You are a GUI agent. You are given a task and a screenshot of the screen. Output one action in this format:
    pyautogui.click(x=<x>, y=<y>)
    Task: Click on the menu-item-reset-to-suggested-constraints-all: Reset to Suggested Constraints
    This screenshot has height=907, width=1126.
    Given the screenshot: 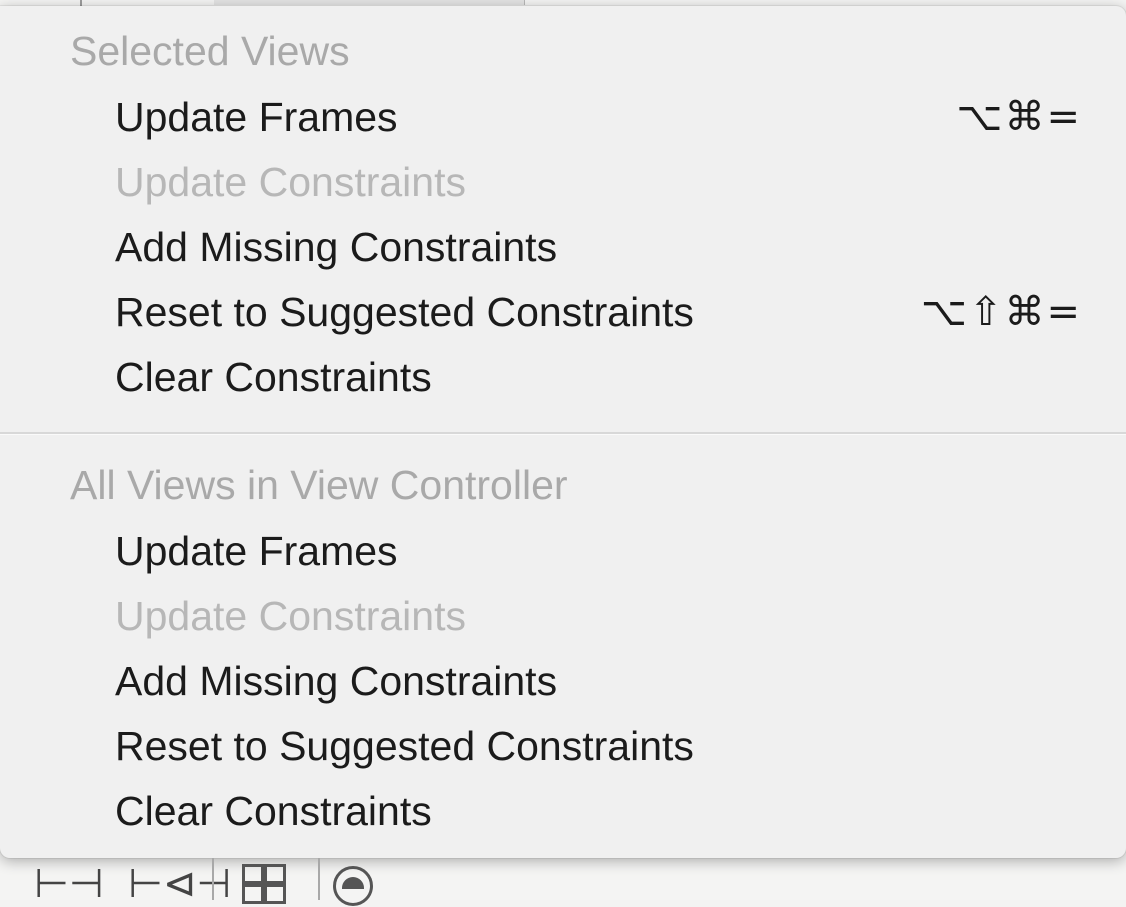 What is the action you would take?
    pyautogui.click(x=598, y=754)
    